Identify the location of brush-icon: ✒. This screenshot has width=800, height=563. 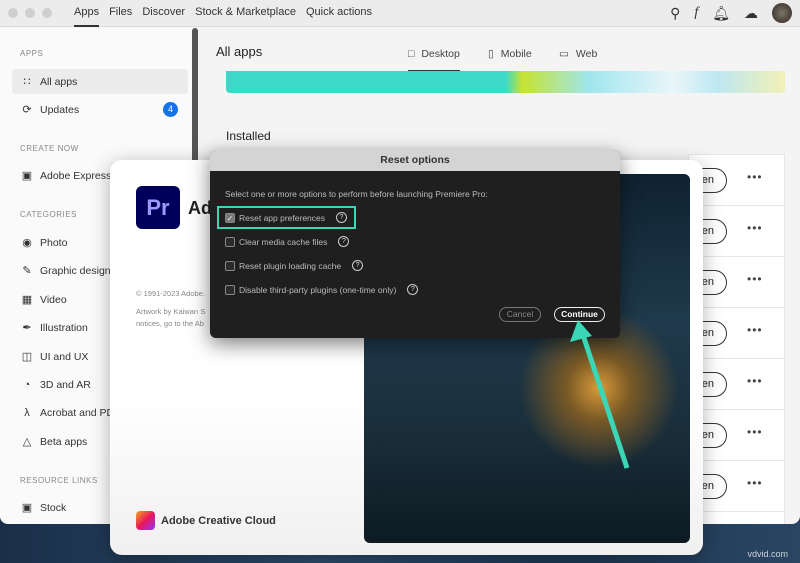
(27, 328).